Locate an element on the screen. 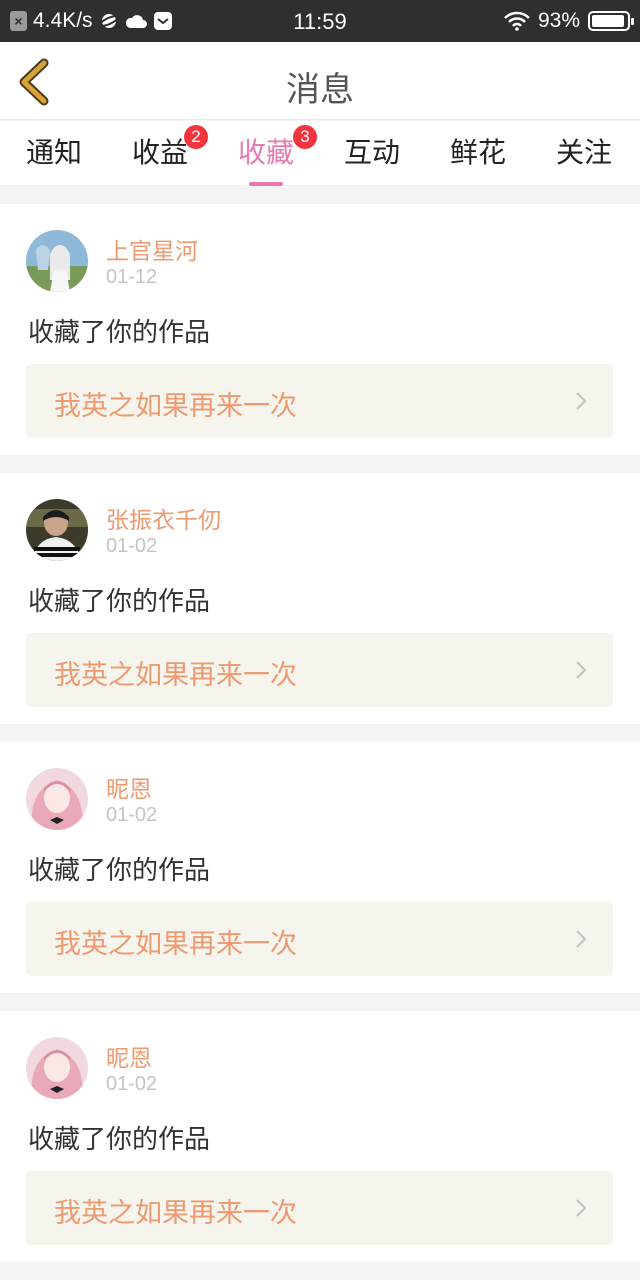 Image resolution: width=640 pixels, height=1280 pixels. tab-notifications: 通知 is located at coordinates (54, 151).